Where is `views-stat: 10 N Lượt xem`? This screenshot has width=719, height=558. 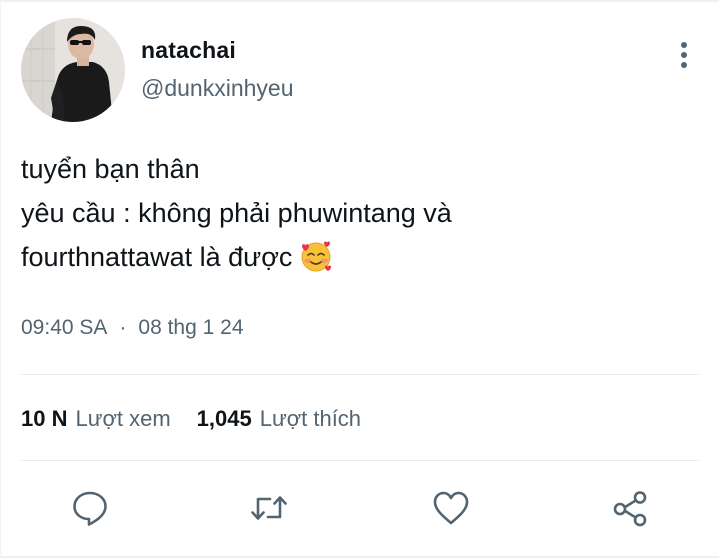
views-stat: 10 N Lượt xem is located at coordinates (96, 419).